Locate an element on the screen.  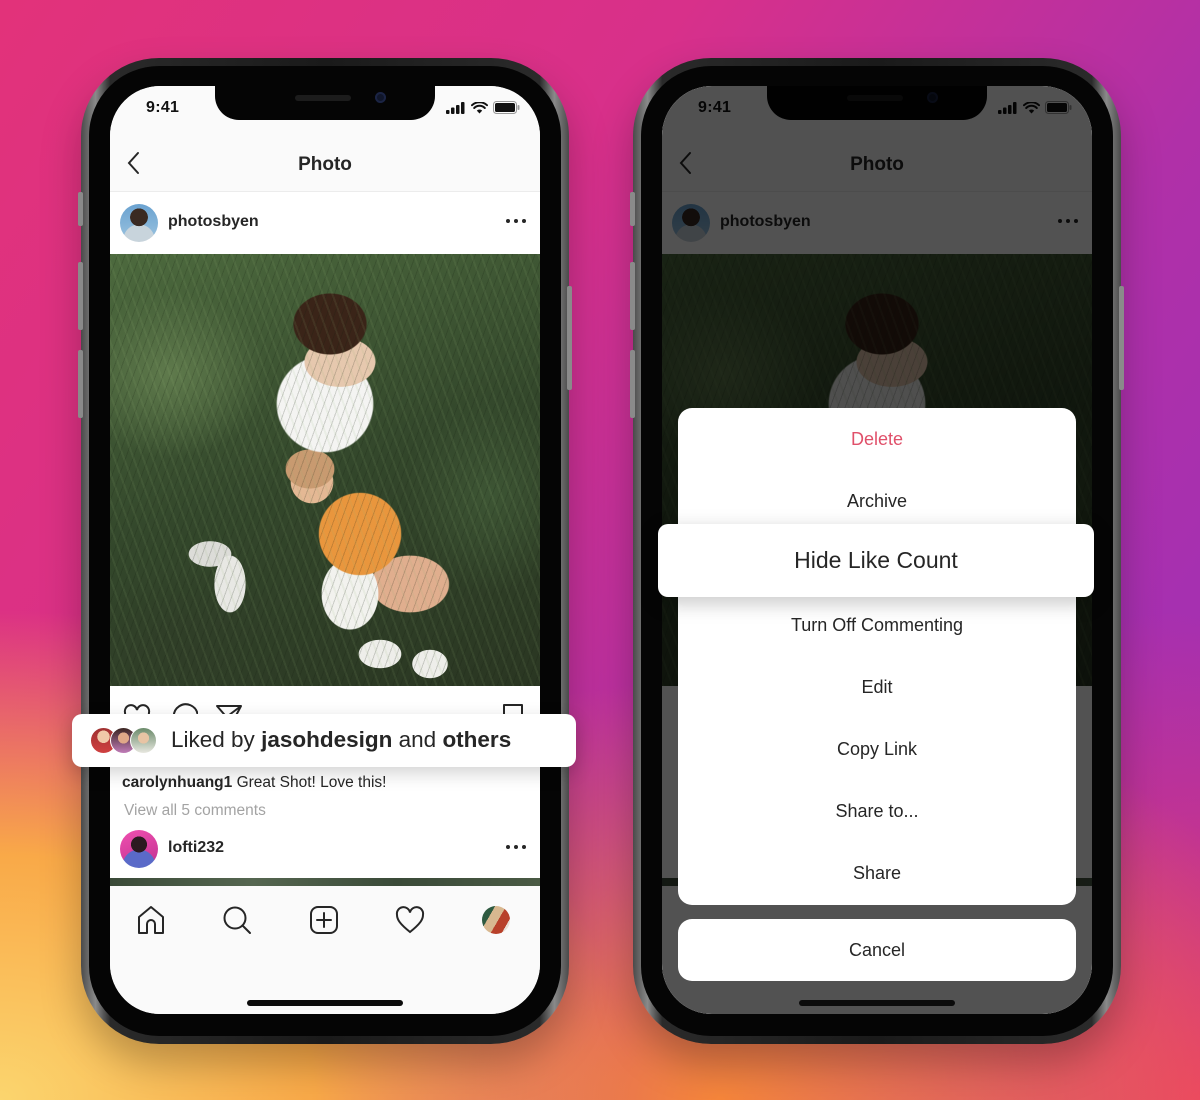
cancel-sheet: Cancel is located at coordinates (877, 950).